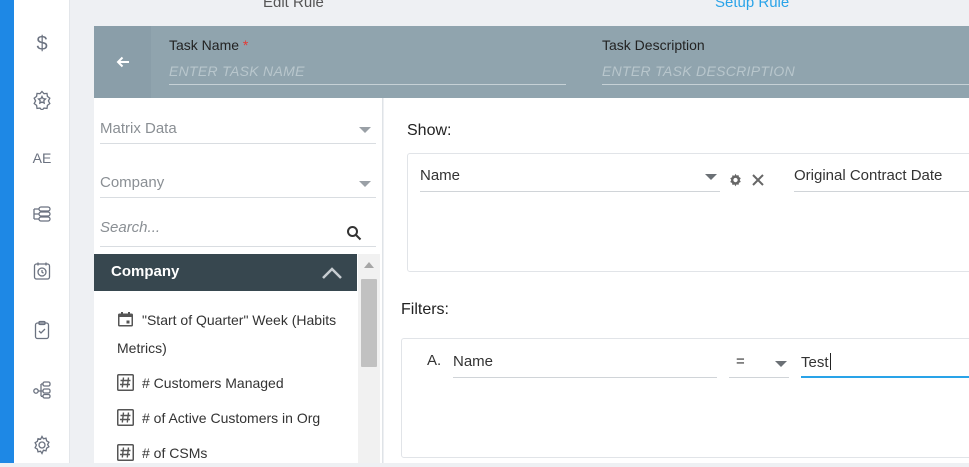  What do you see at coordinates (42, 231) in the screenshot?
I see `icon-sidebar: $ AE` at bounding box center [42, 231].